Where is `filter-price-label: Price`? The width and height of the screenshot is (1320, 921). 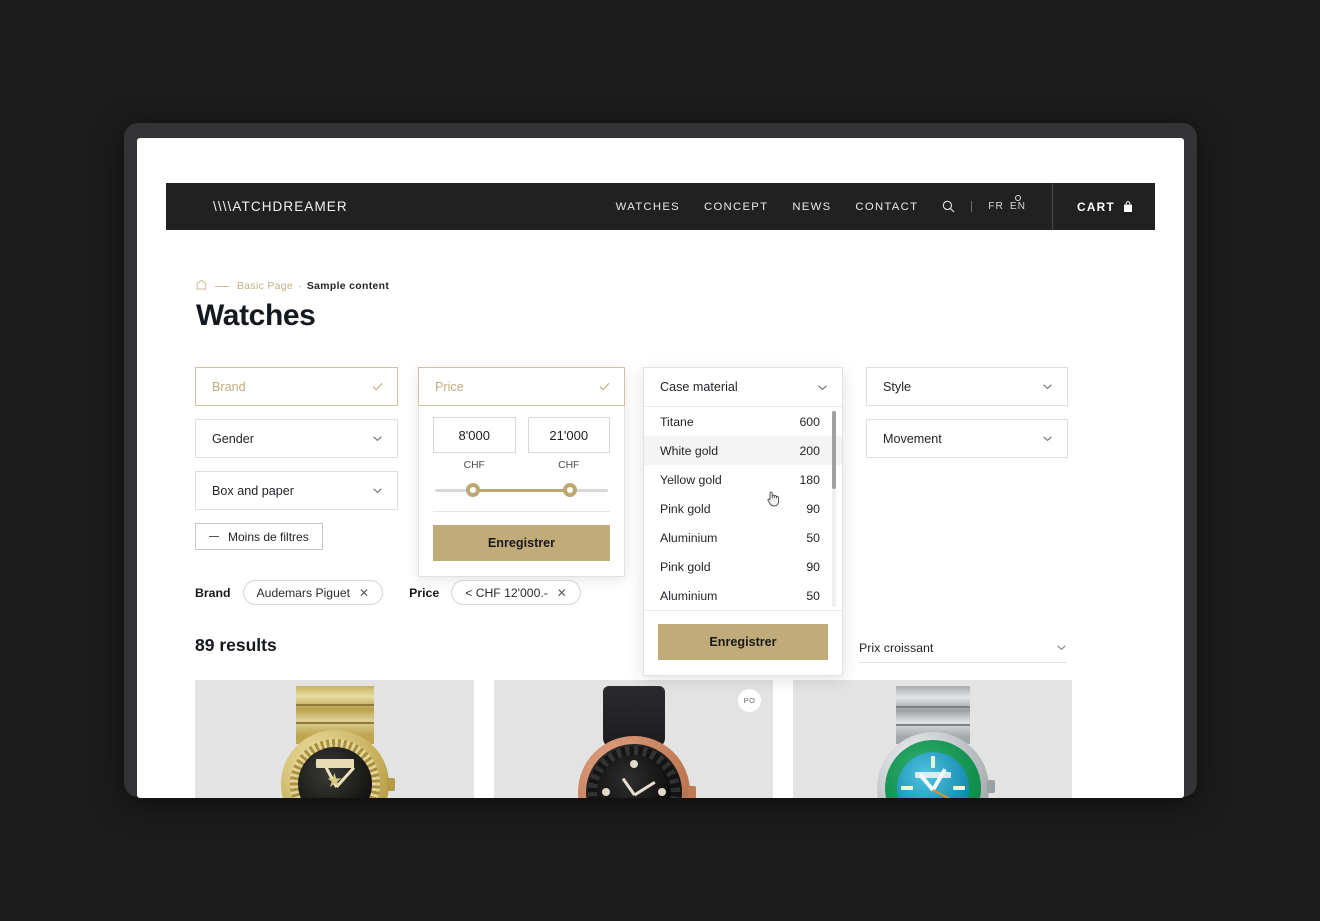 filter-price-label: Price is located at coordinates (449, 386).